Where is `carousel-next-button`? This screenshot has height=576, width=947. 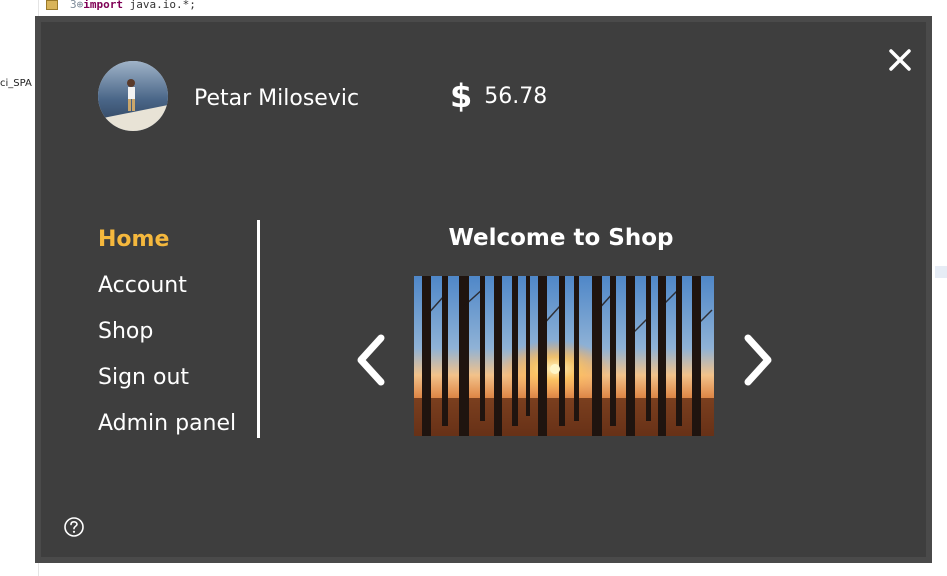
carousel-next-button is located at coordinates (758, 360).